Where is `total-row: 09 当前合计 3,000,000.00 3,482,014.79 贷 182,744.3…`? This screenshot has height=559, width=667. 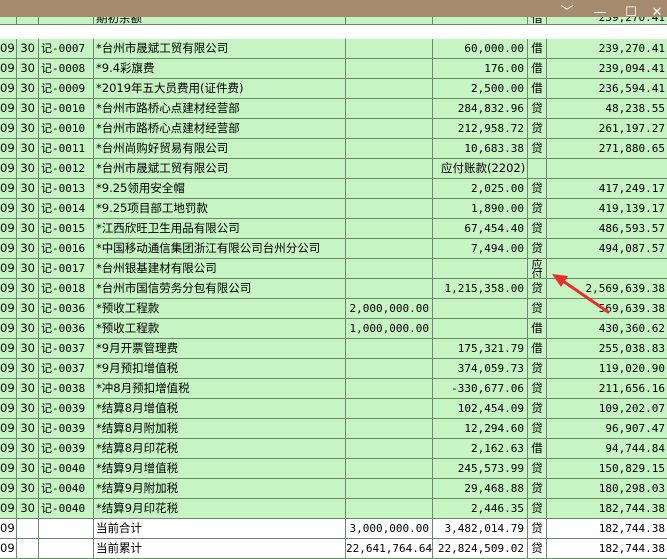
total-row: 09 当前合计 3,000,000.00 3,482,014.79 贷 182,744.3… is located at coordinates (333, 529).